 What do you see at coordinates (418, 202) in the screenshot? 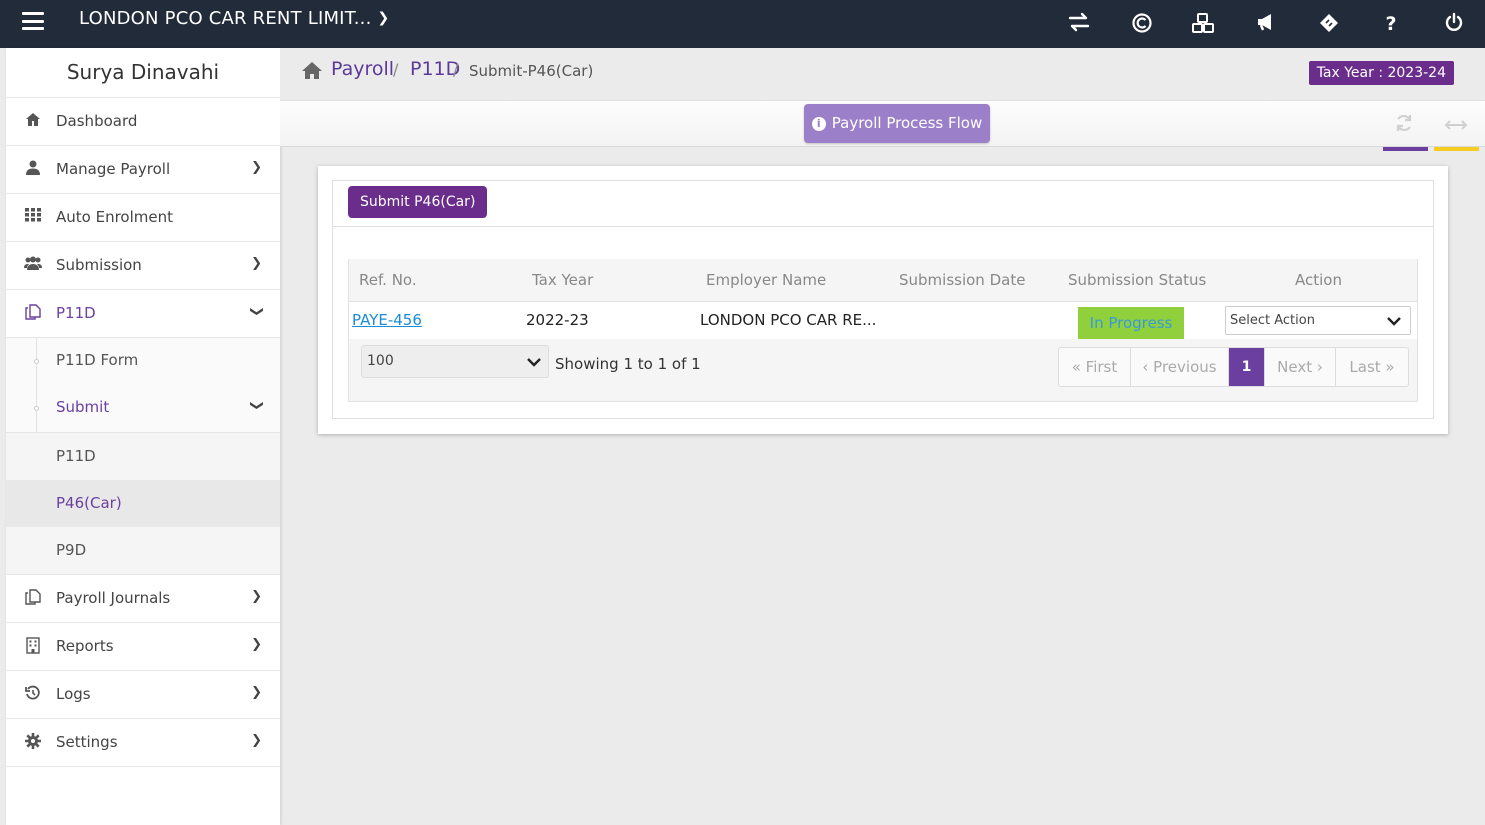
I see `submit-p46car-button: Submit P46(Car)` at bounding box center [418, 202].